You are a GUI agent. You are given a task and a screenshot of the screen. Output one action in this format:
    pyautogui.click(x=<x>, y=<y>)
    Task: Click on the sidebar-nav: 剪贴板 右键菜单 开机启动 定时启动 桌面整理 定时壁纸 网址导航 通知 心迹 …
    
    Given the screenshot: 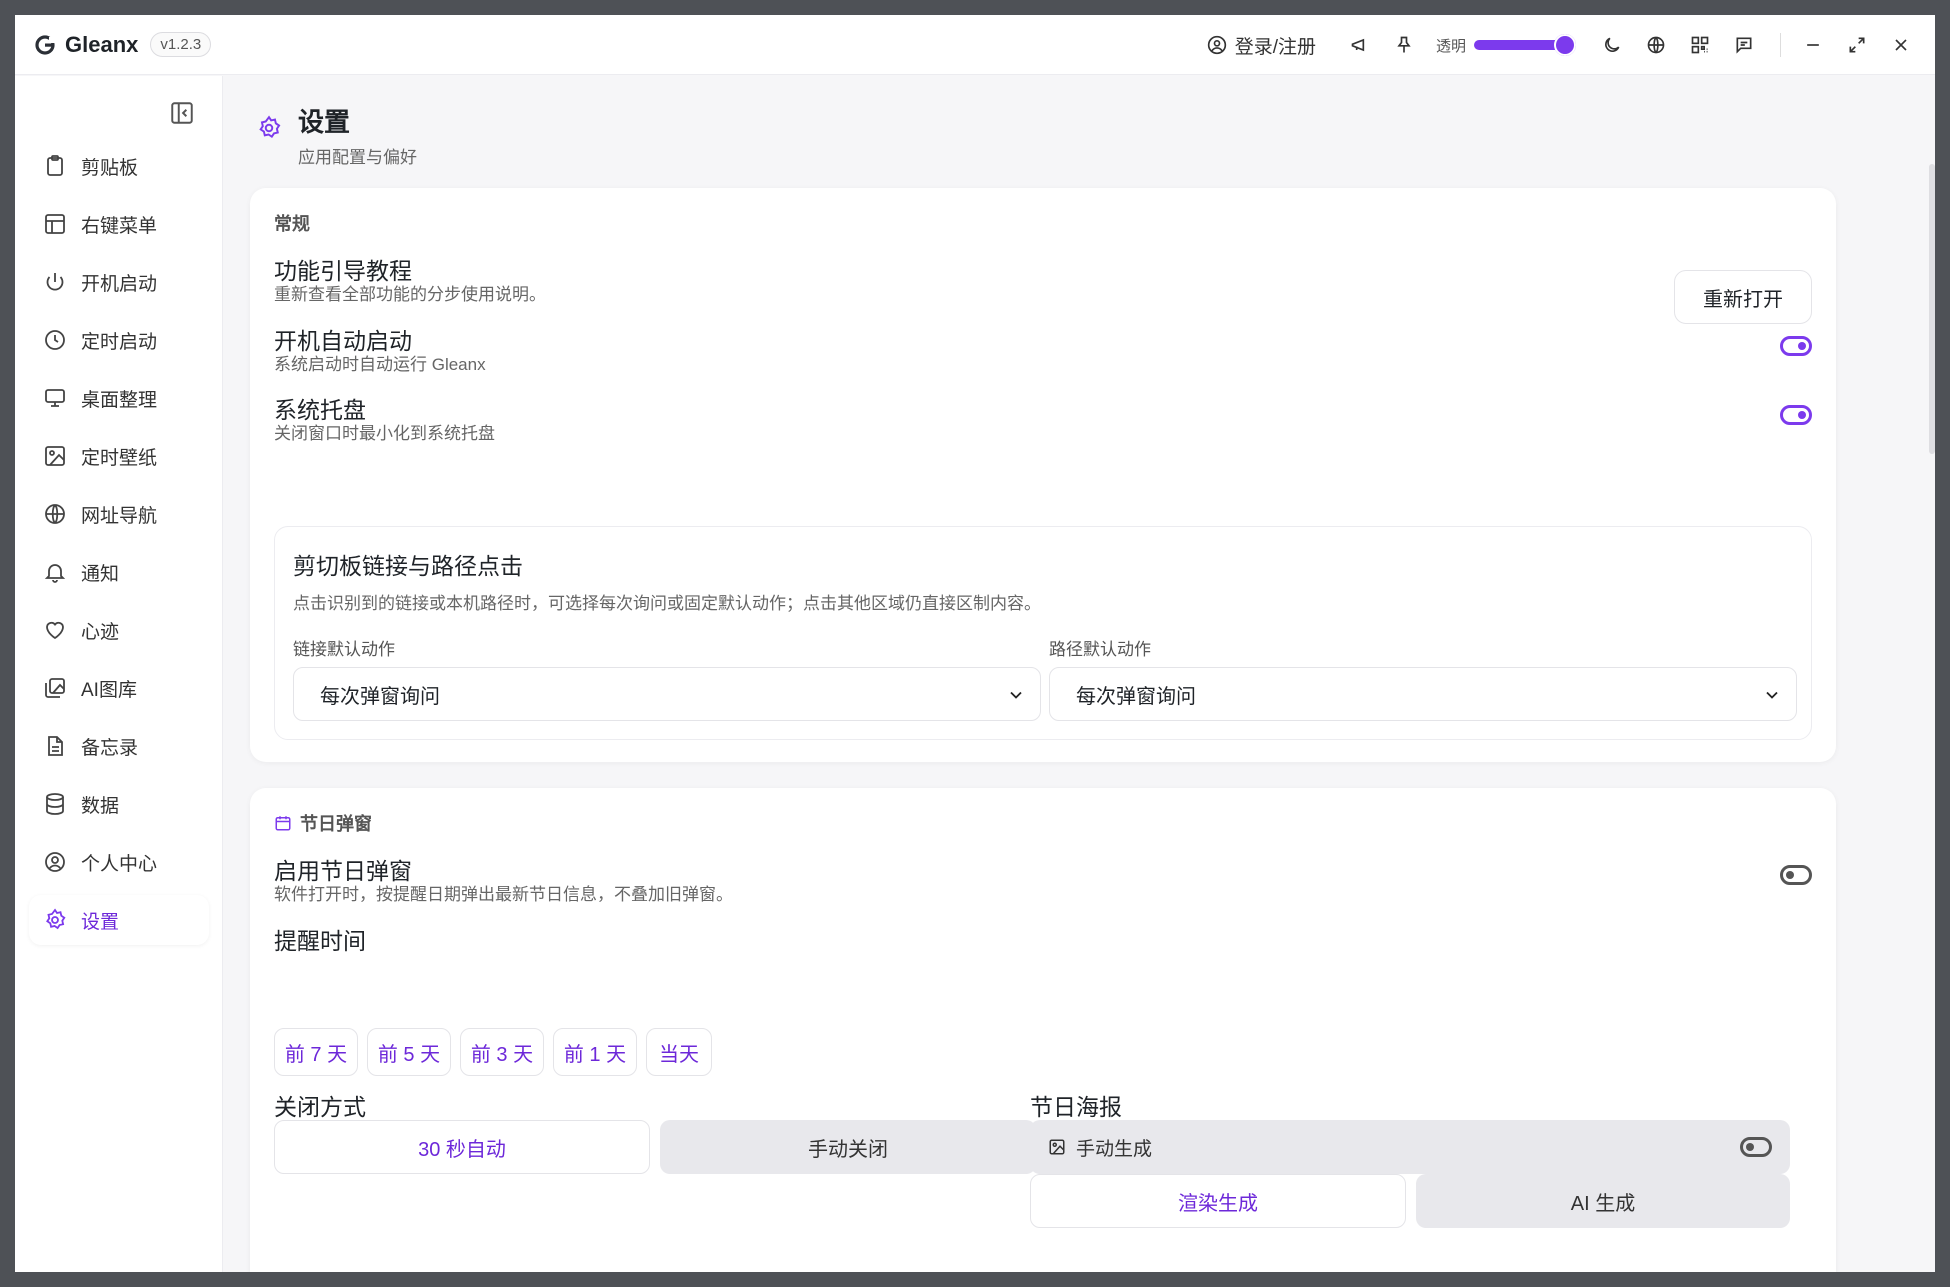 What is the action you would take?
    pyautogui.click(x=119, y=547)
    